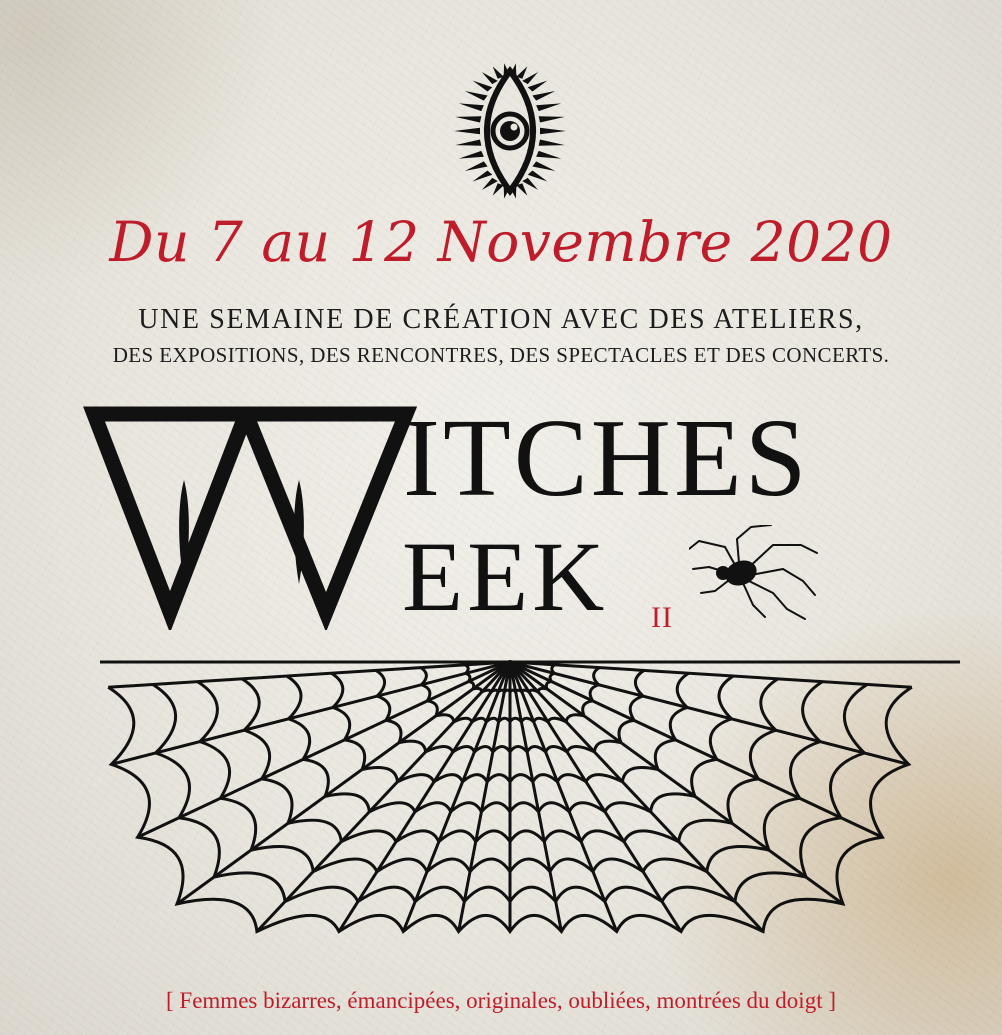  Describe the element at coordinates (662, 617) in the screenshot. I see `edition-numeral: II` at that location.